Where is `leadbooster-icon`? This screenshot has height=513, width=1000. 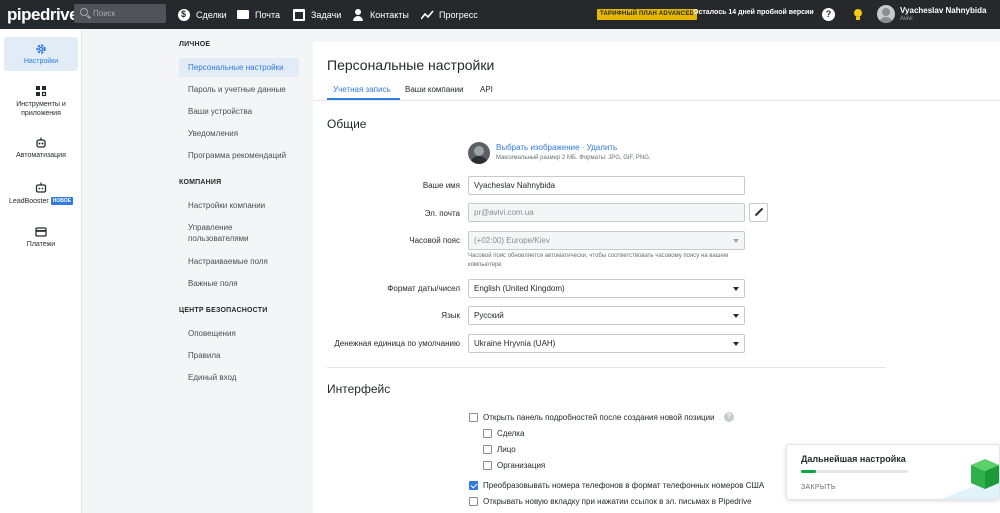 leadbooster-icon is located at coordinates (41, 188).